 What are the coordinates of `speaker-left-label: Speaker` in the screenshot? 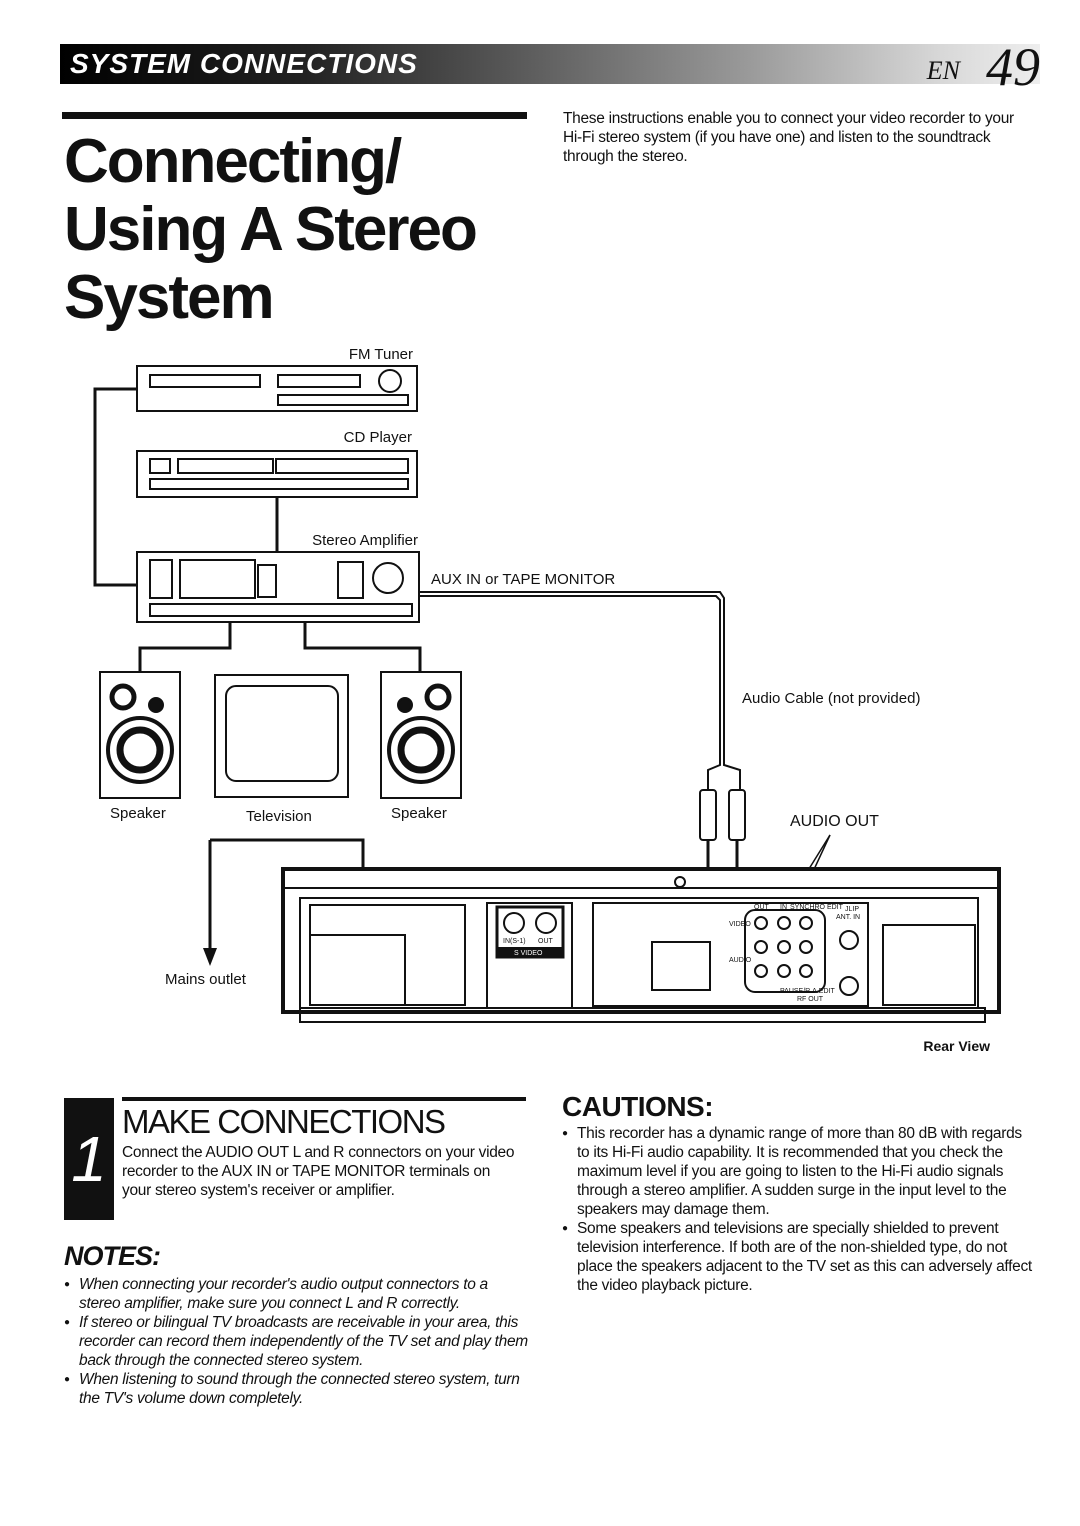 It's located at (138, 813).